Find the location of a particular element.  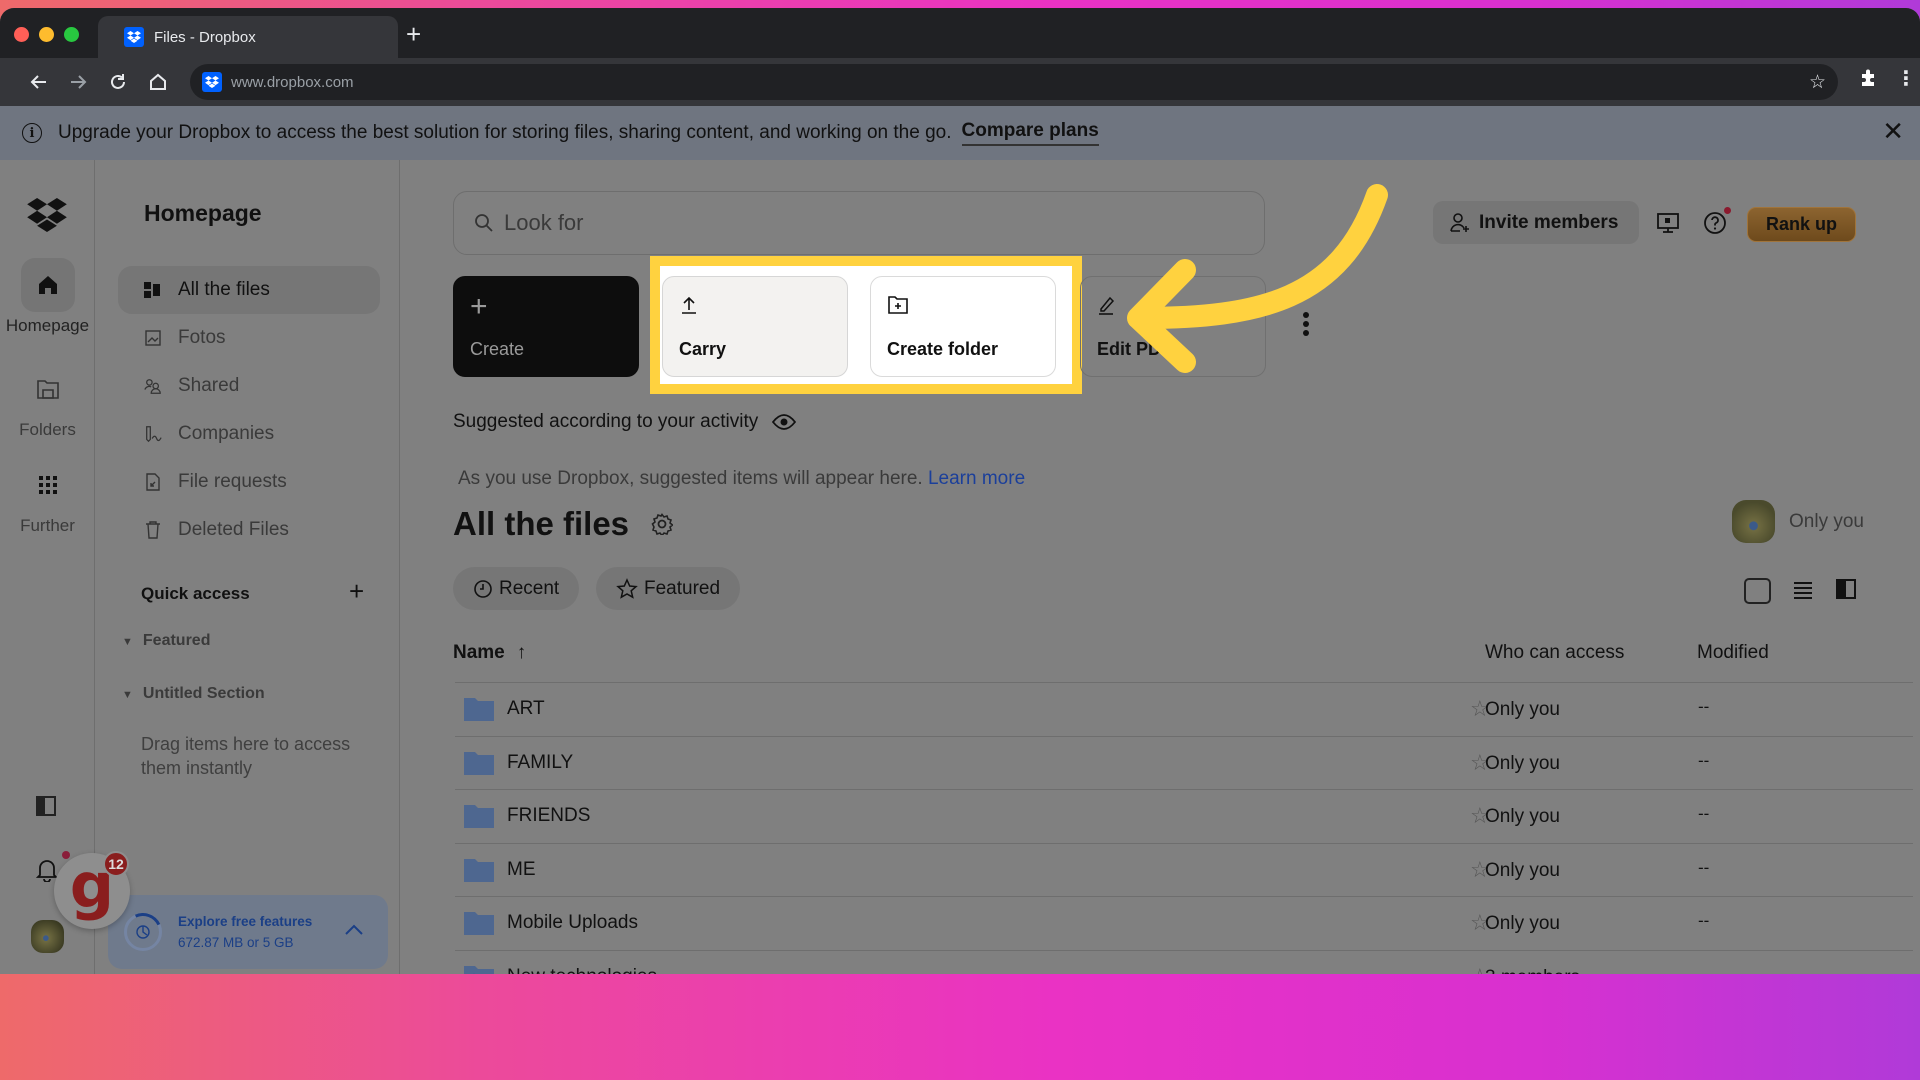

sidebar-item-label: Fotos is located at coordinates (202, 337).